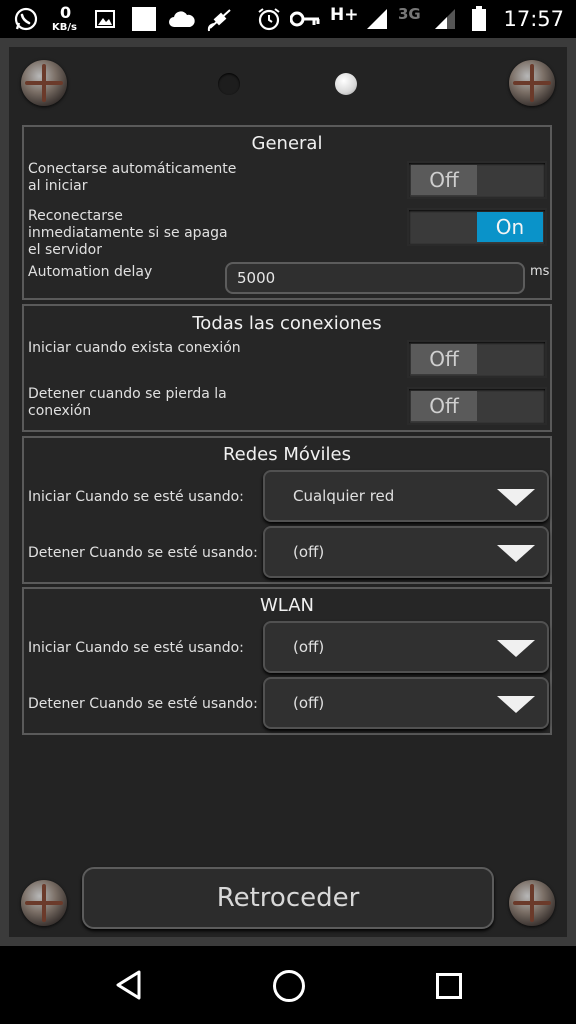 Image resolution: width=576 pixels, height=1024 pixels. I want to click on wlan-stop-label: Detener Cuando se esté usando:, so click(143, 704).